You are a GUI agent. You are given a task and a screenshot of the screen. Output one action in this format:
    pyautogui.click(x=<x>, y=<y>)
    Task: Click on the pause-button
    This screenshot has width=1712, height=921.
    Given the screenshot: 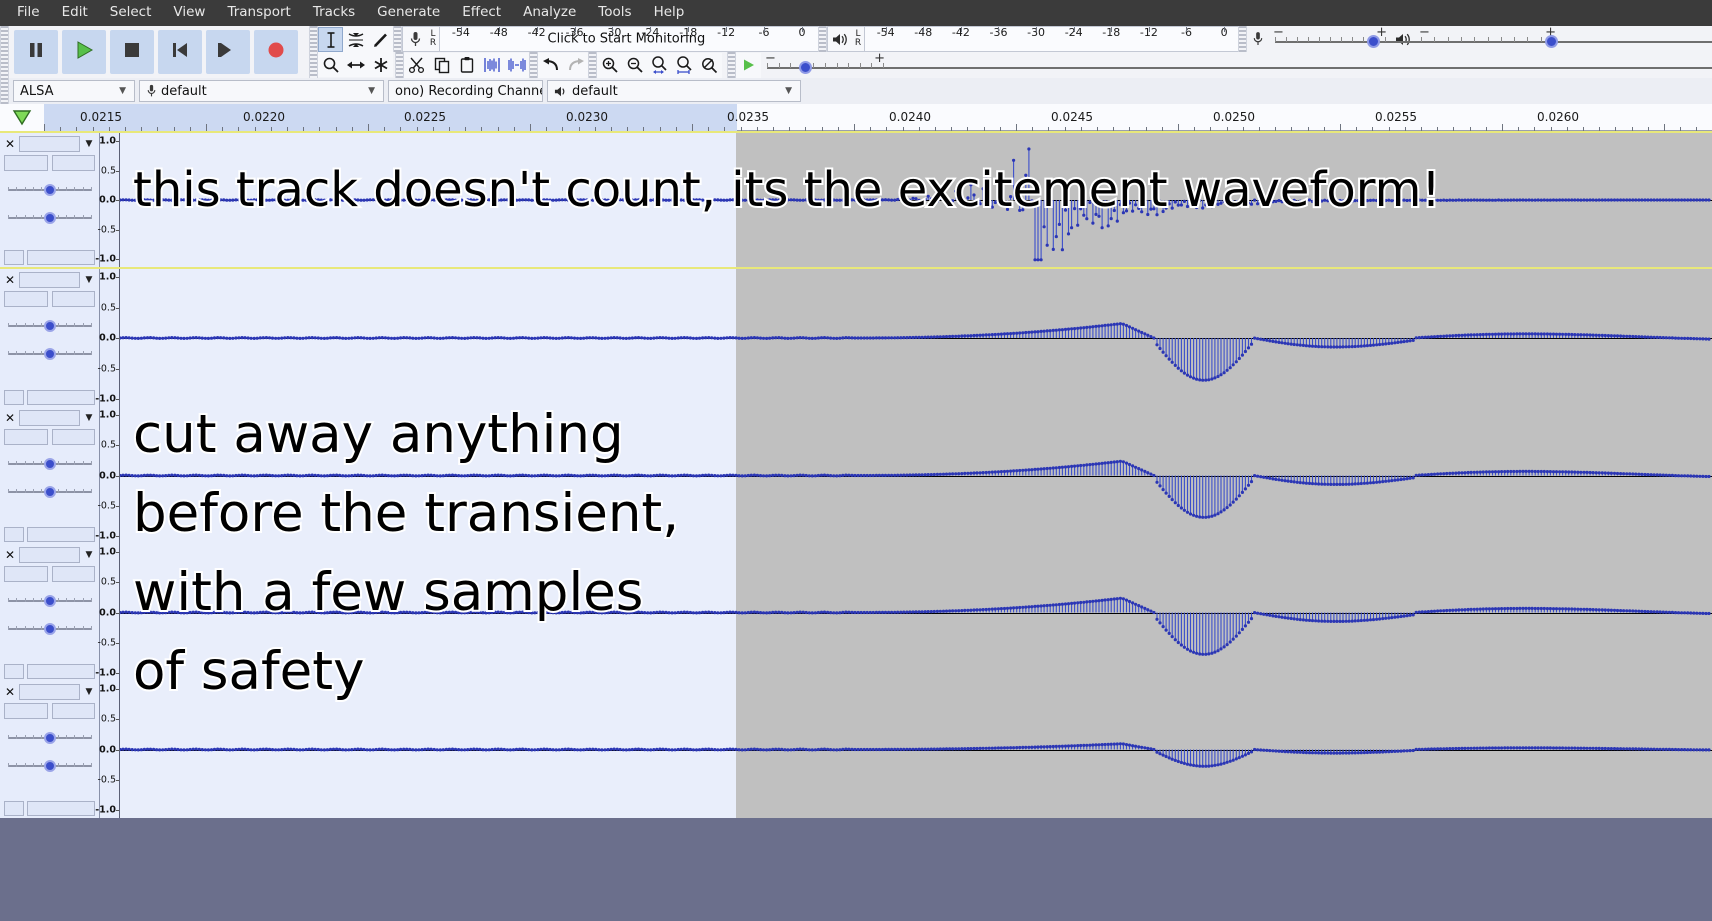 What is the action you would take?
    pyautogui.click(x=36, y=52)
    